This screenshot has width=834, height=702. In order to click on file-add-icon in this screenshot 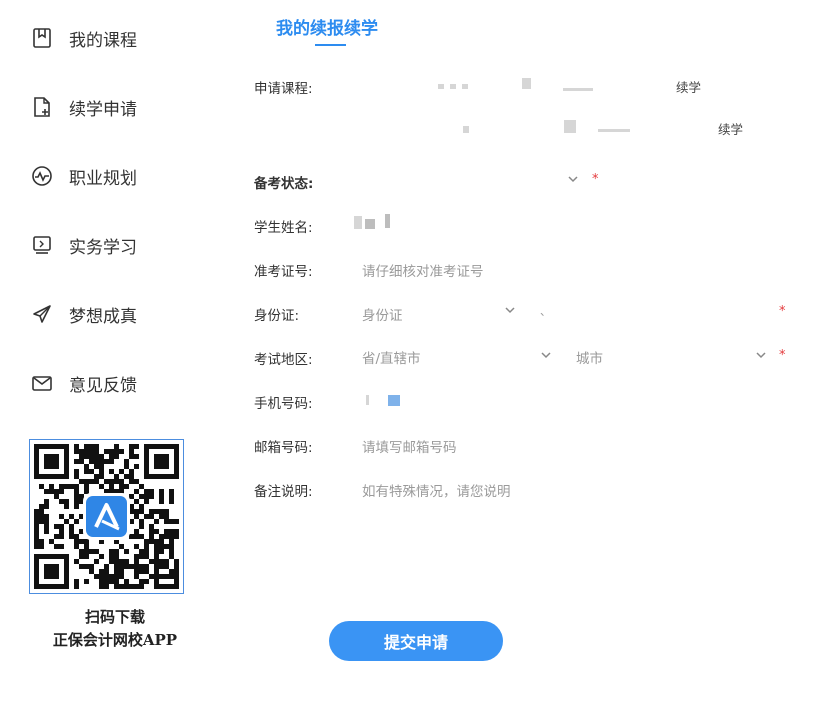, I will do `click(42, 107)`.